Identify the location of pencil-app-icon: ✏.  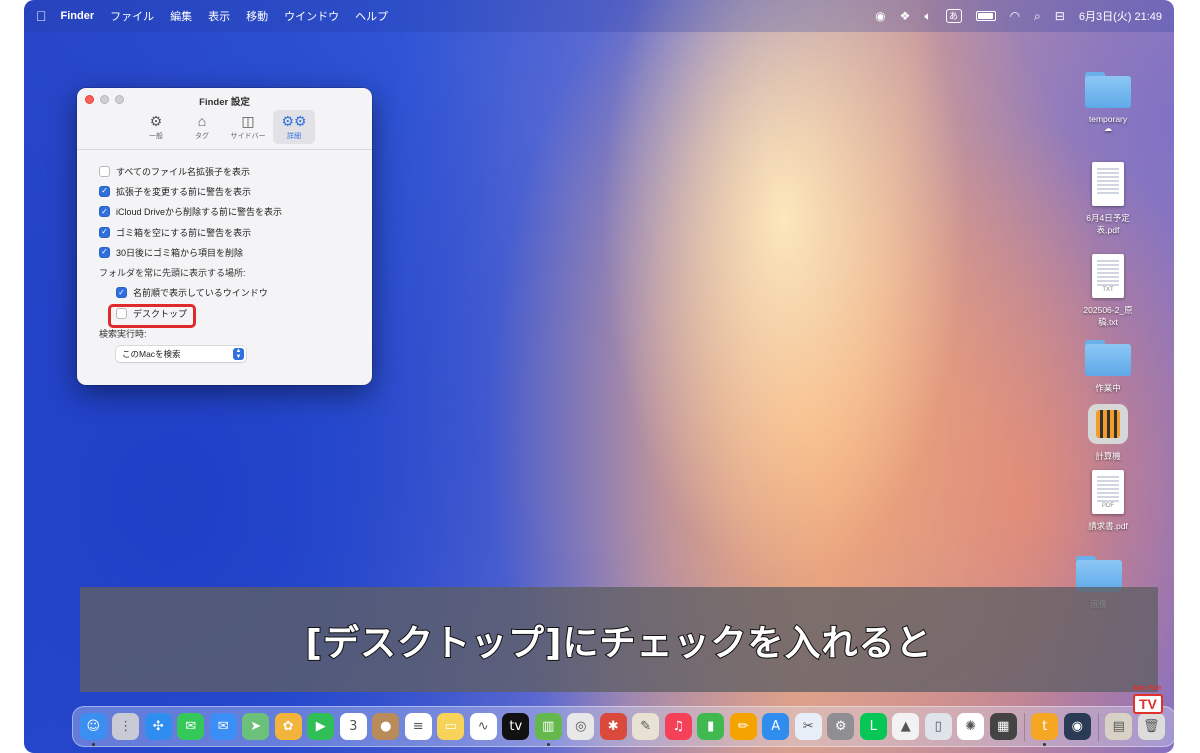
(743, 726).